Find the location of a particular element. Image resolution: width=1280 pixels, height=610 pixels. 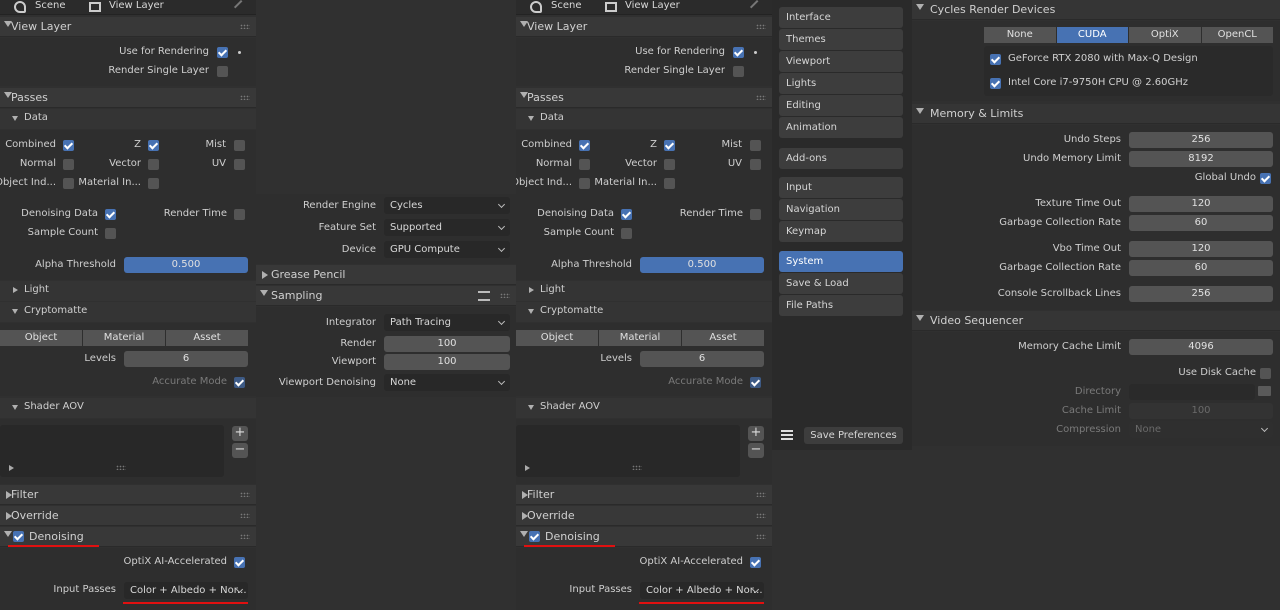

gc-rate-field: 60 is located at coordinates (1201, 223).